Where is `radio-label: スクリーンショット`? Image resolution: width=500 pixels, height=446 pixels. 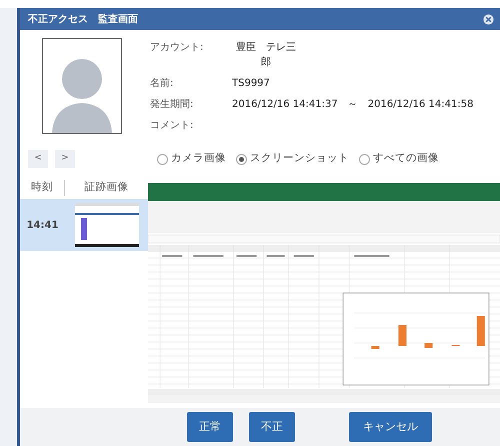
radio-label: スクリーンショット is located at coordinates (299, 159).